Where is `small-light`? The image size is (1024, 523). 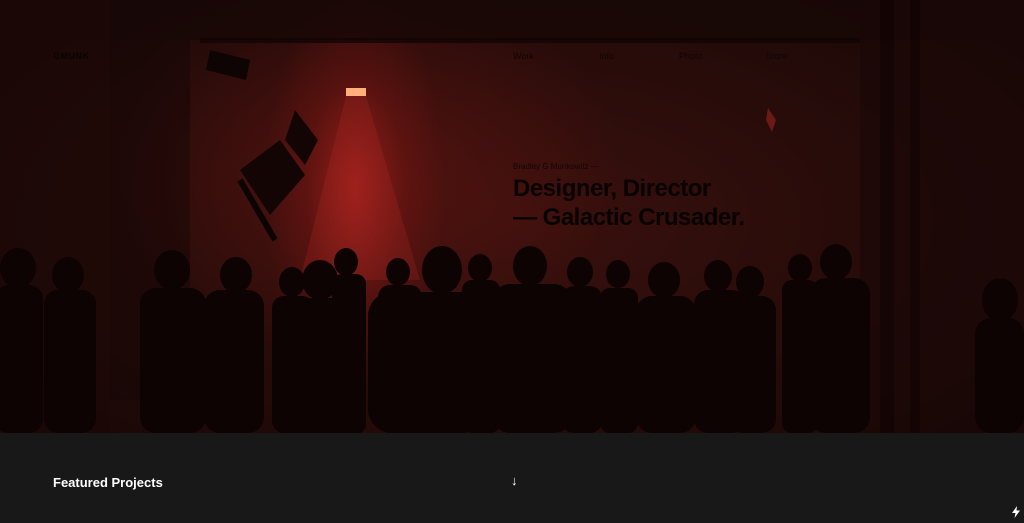 small-light is located at coordinates (771, 120).